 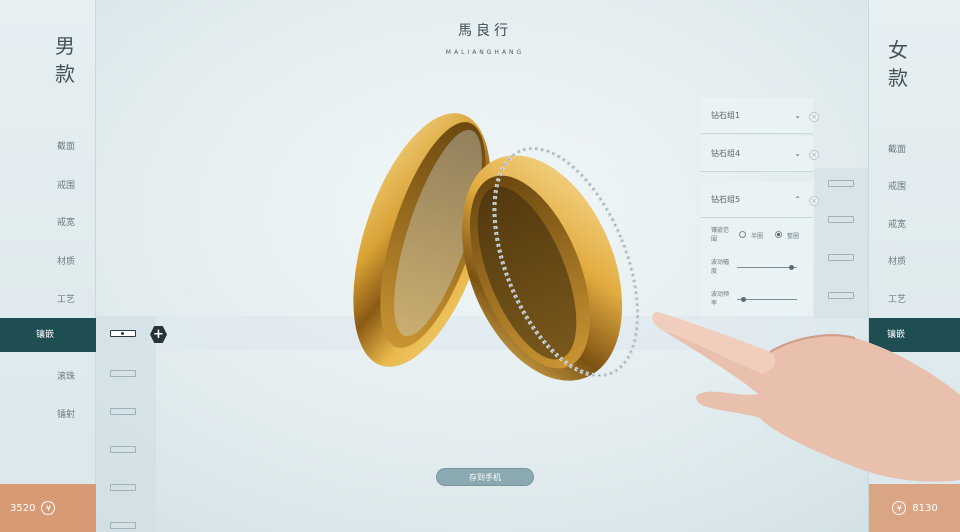 I want to click on diamond-group-5: 钻石组5 ⌃, so click(x=757, y=200).